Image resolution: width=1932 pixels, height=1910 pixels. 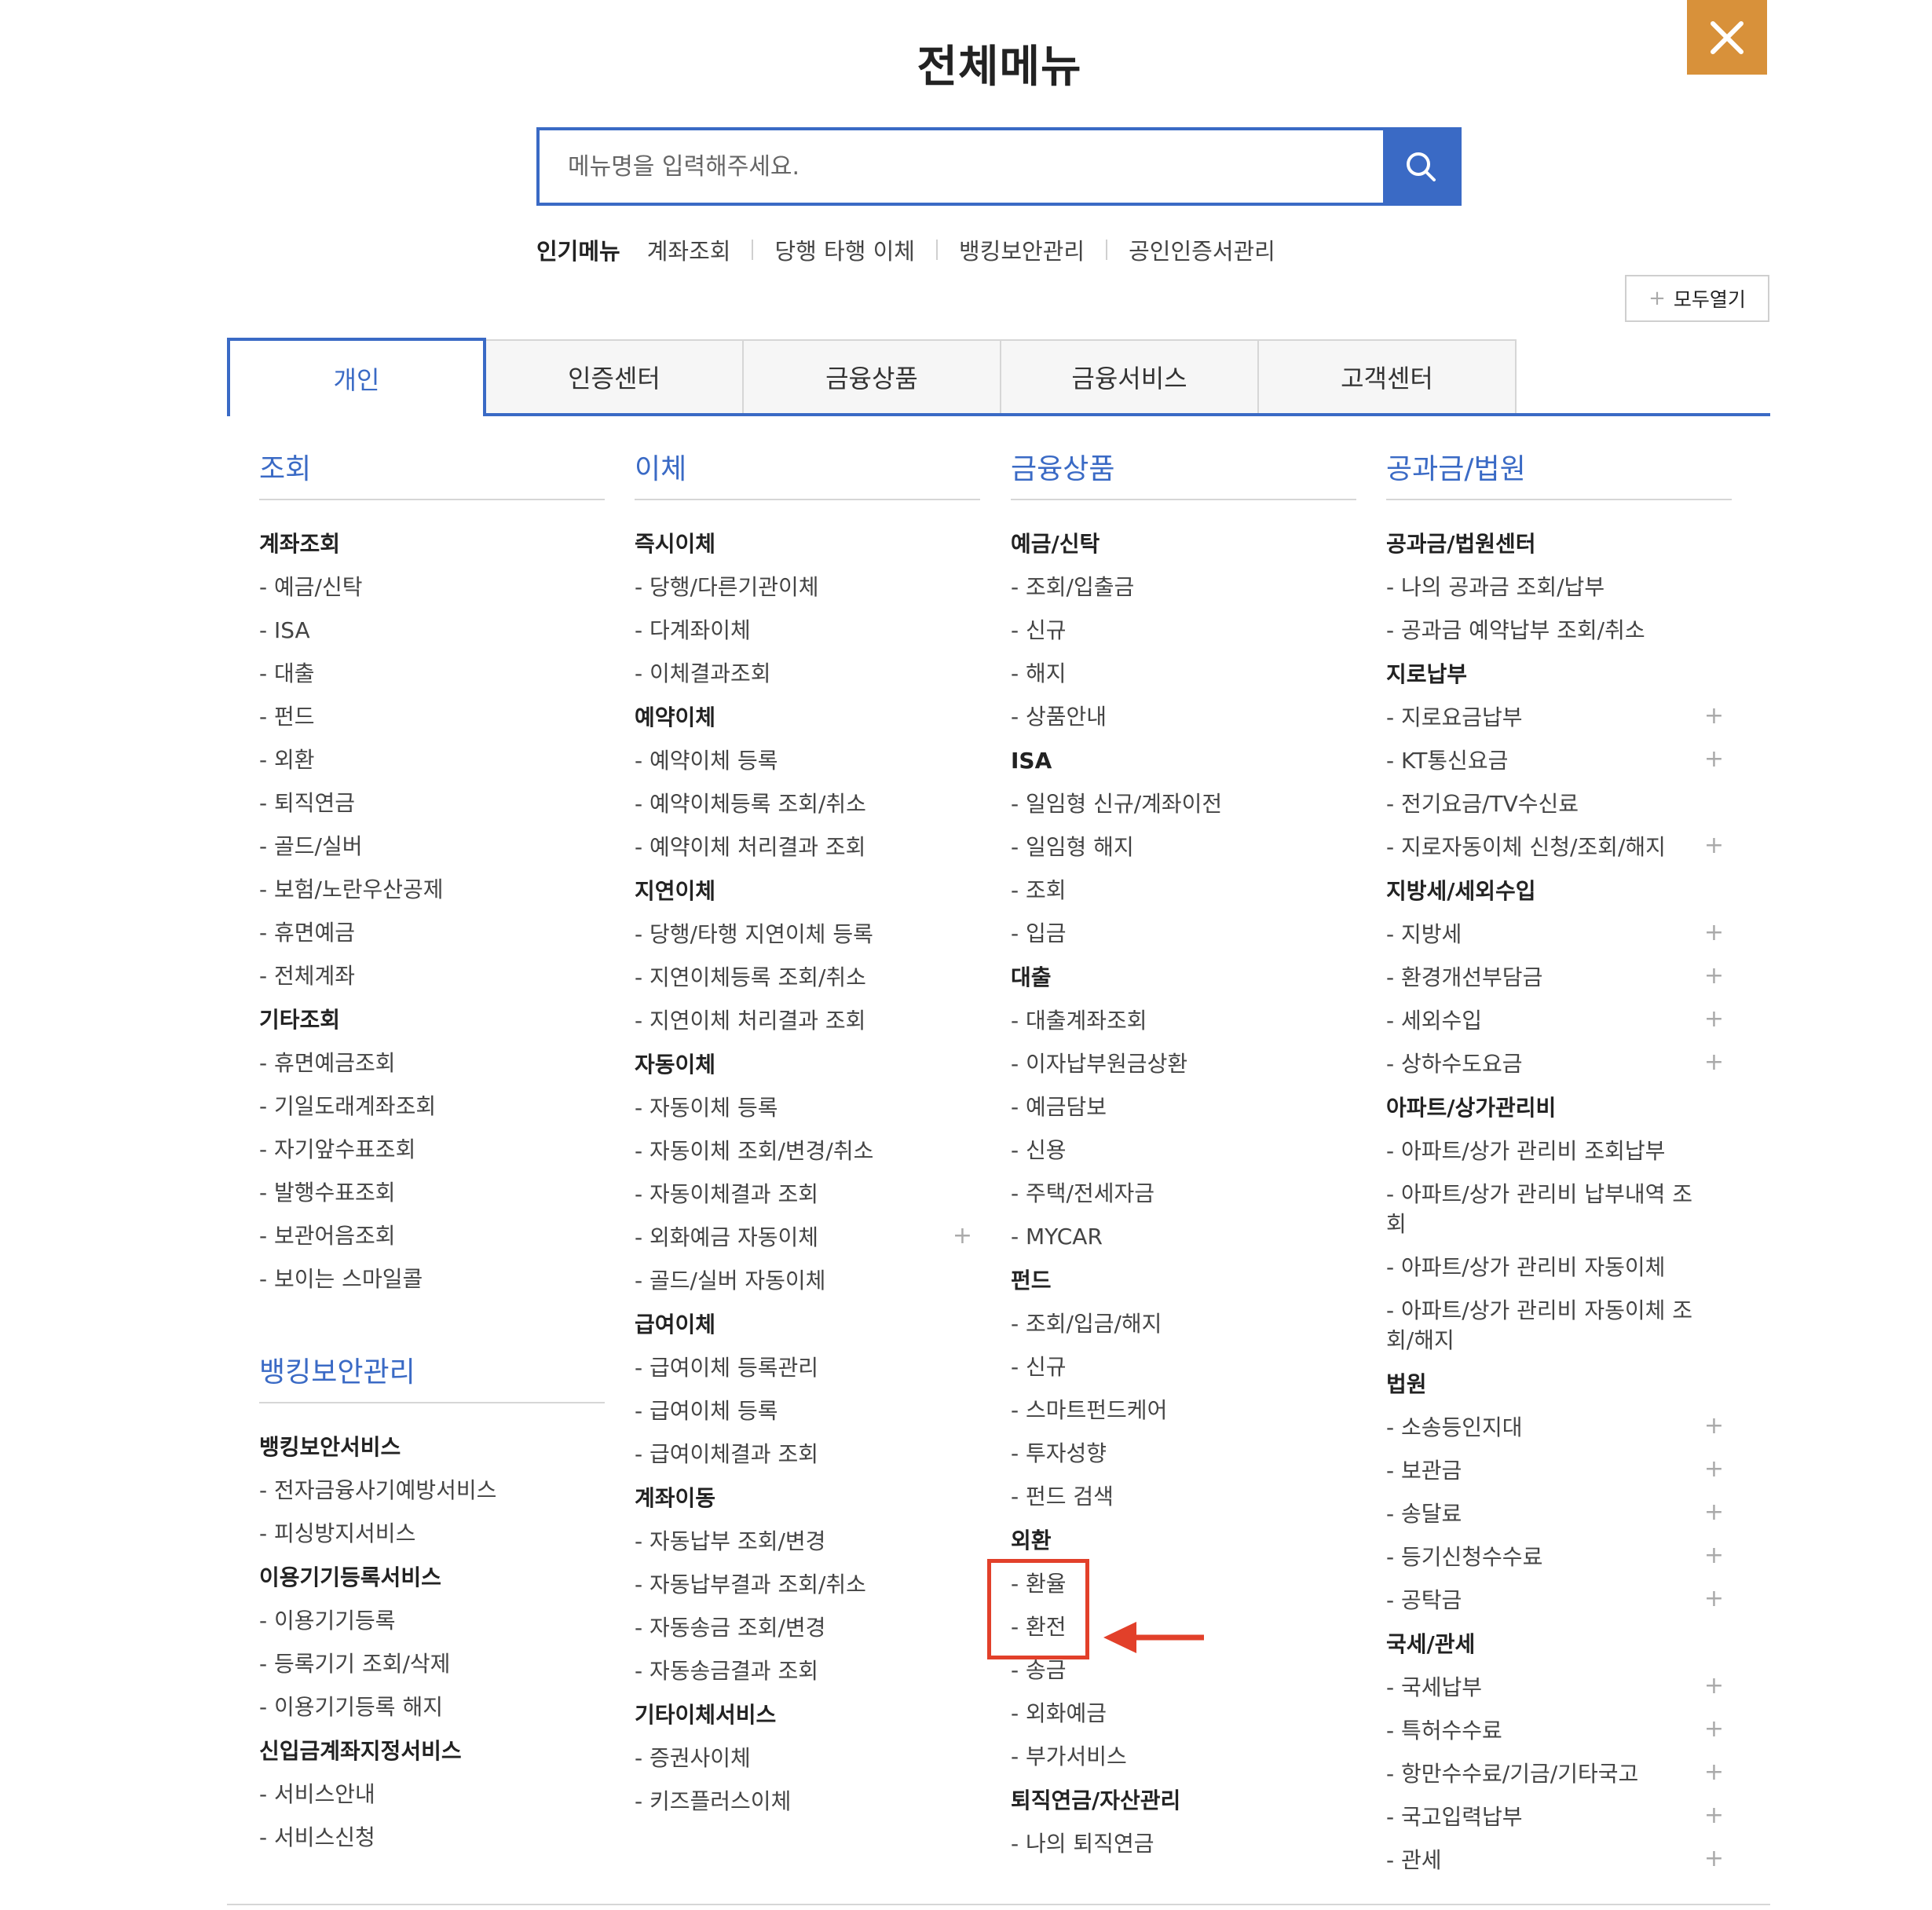 I want to click on menu-group-title: 펀드, so click(x=1183, y=1281).